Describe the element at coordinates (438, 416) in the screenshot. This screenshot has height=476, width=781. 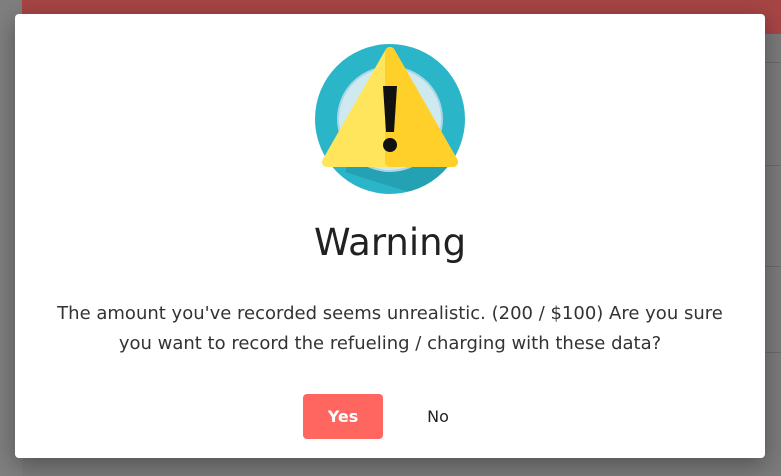
I see `no-button: No` at that location.